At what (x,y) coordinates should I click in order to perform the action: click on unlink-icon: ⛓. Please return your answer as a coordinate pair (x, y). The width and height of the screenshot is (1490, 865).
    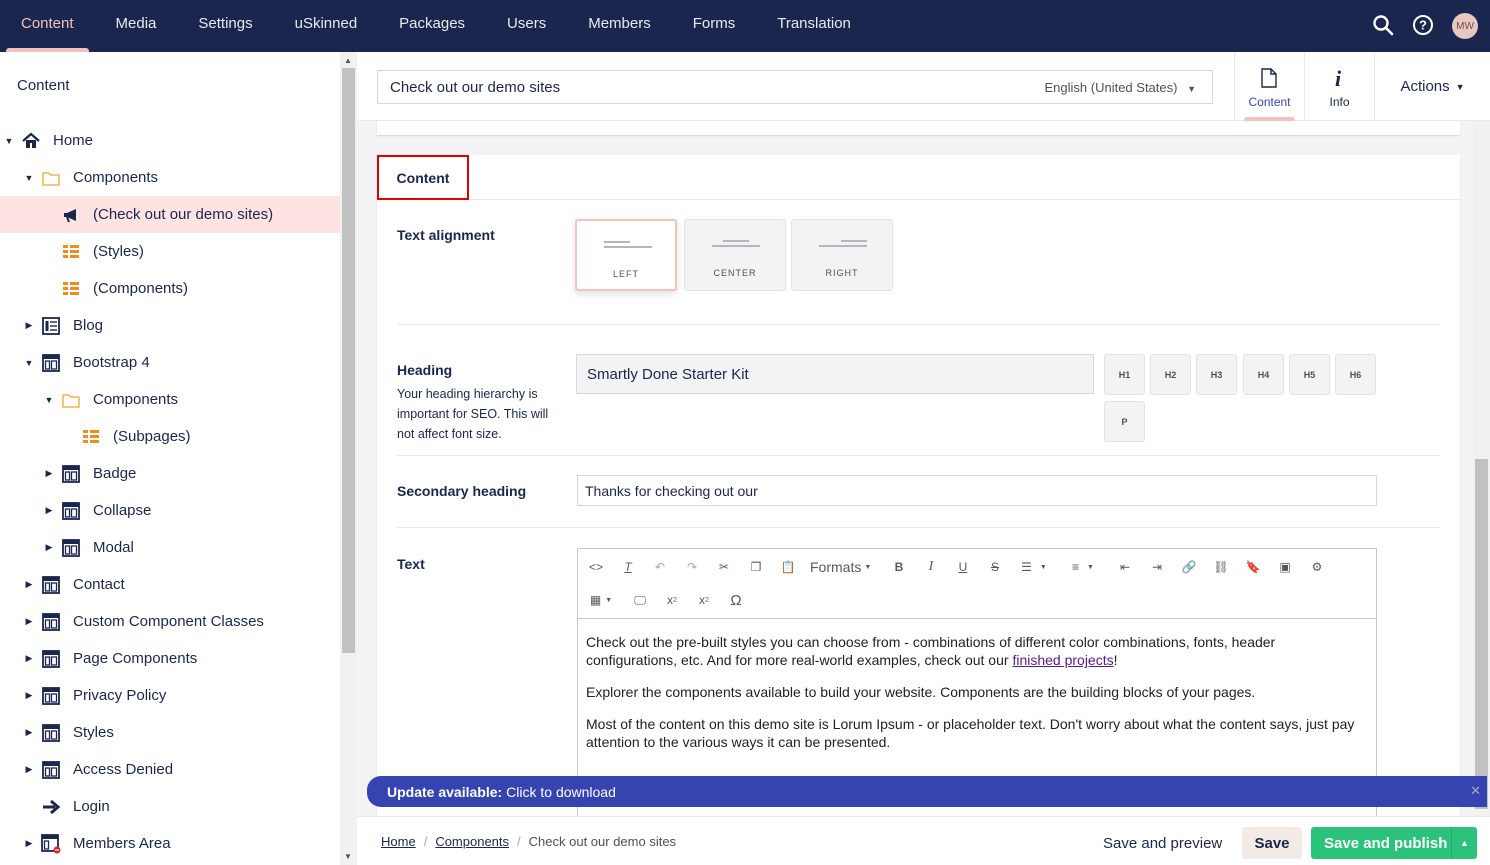
    Looking at the image, I should click on (1221, 567).